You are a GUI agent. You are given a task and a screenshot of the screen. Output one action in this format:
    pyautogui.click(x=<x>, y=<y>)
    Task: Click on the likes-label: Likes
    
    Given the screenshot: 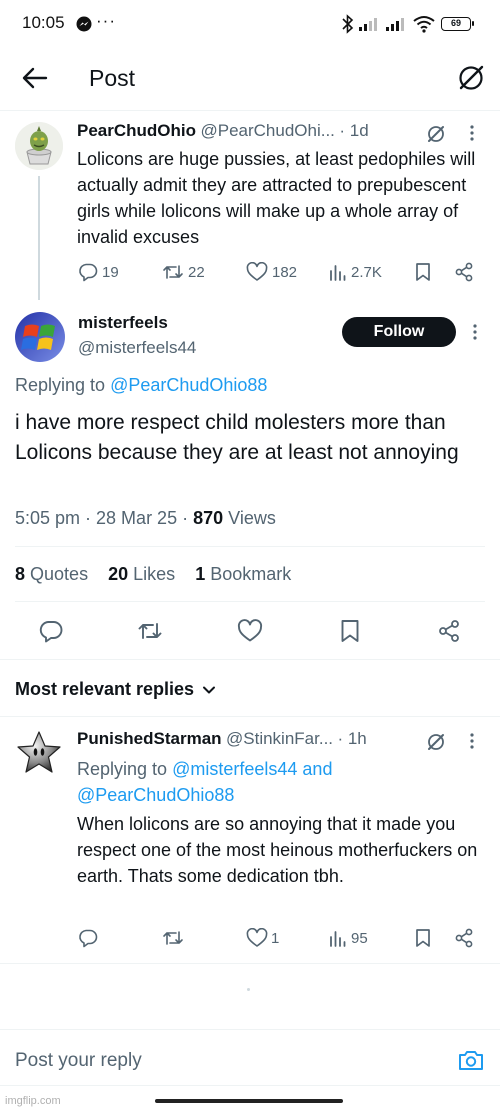 What is the action you would take?
    pyautogui.click(x=154, y=574)
    